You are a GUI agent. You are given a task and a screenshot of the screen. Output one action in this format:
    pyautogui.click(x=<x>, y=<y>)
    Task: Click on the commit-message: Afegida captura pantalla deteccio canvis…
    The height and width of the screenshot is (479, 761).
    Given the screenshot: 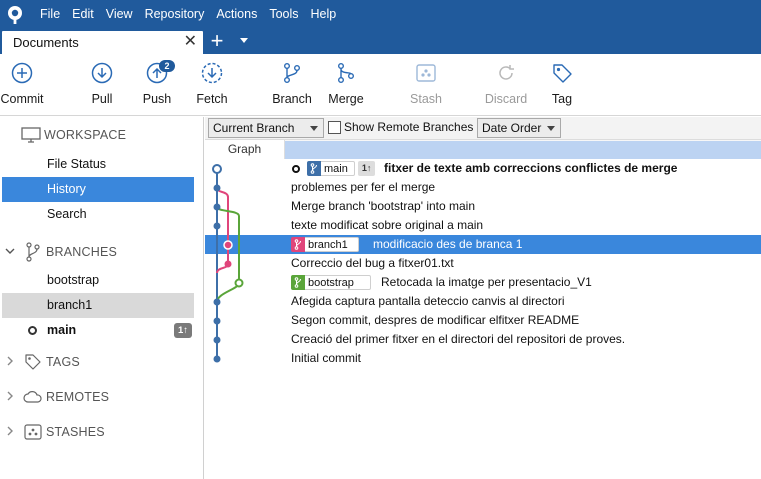 What is the action you would take?
    pyautogui.click(x=428, y=301)
    